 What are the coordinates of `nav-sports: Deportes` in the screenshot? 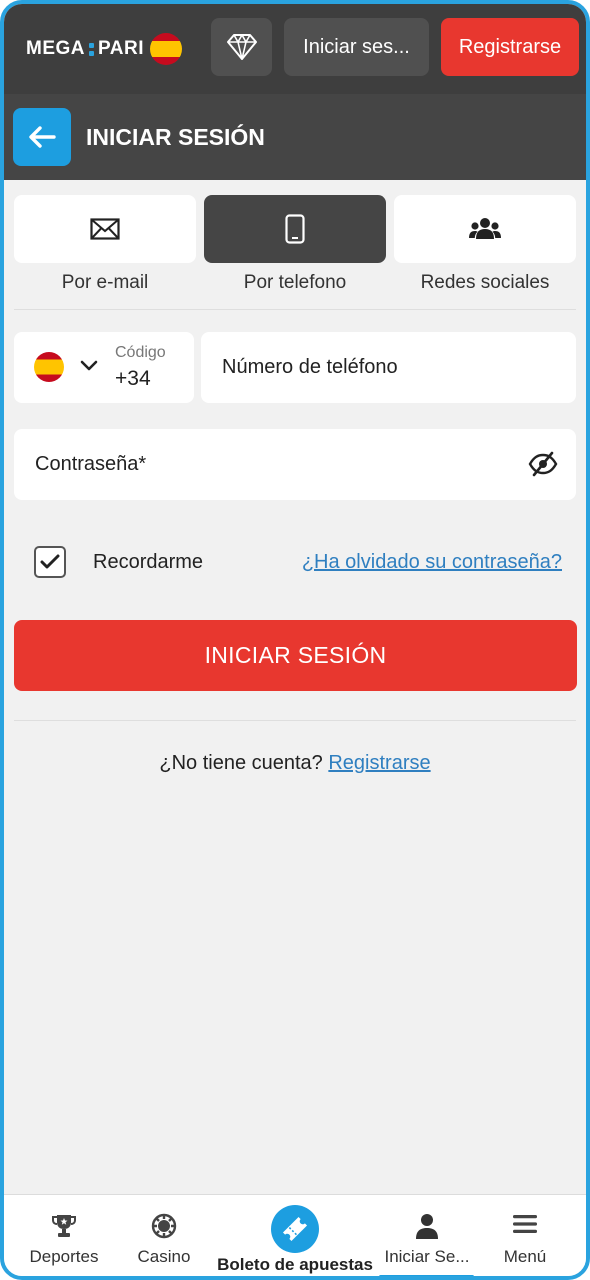 It's located at (64, 1235).